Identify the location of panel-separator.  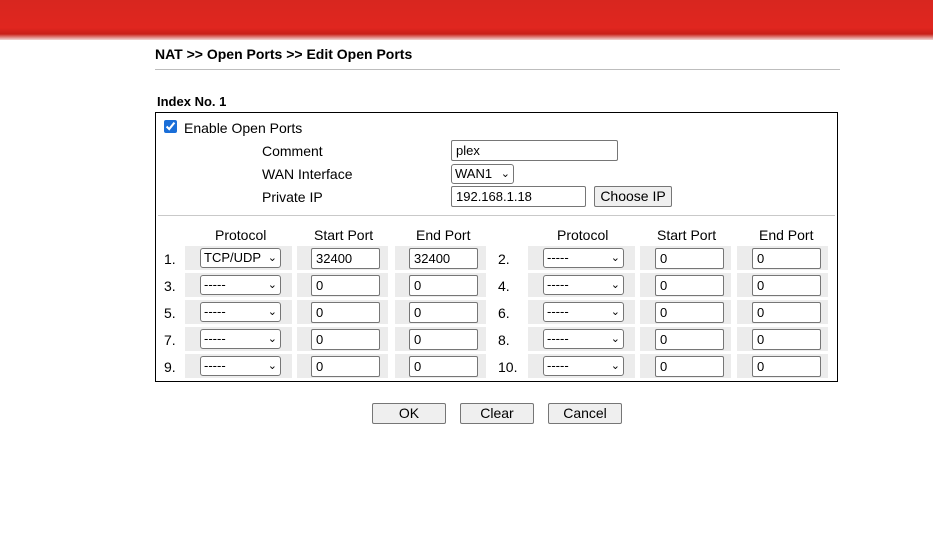
(496, 215).